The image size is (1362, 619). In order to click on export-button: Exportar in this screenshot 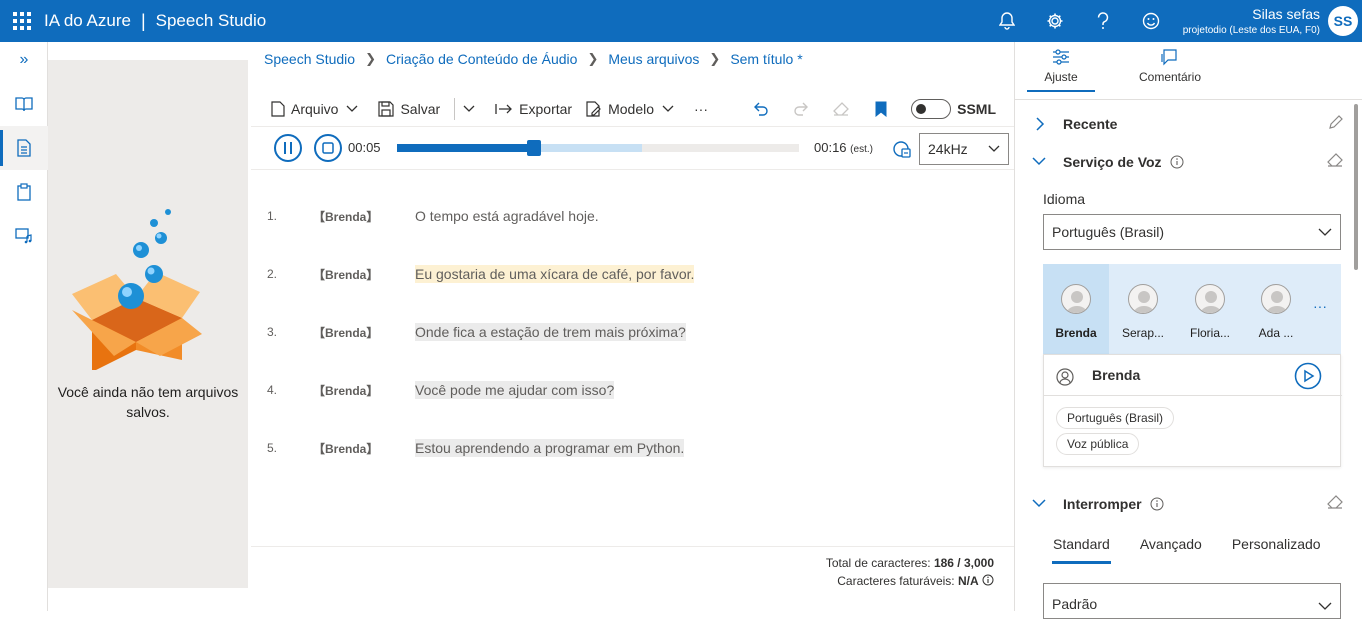, I will do `click(533, 109)`.